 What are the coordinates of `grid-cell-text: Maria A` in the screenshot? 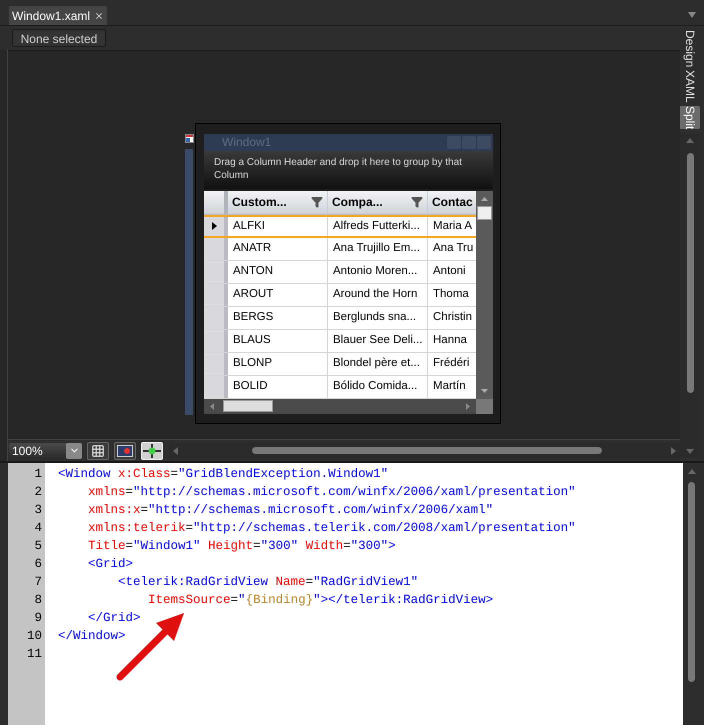 It's located at (452, 226).